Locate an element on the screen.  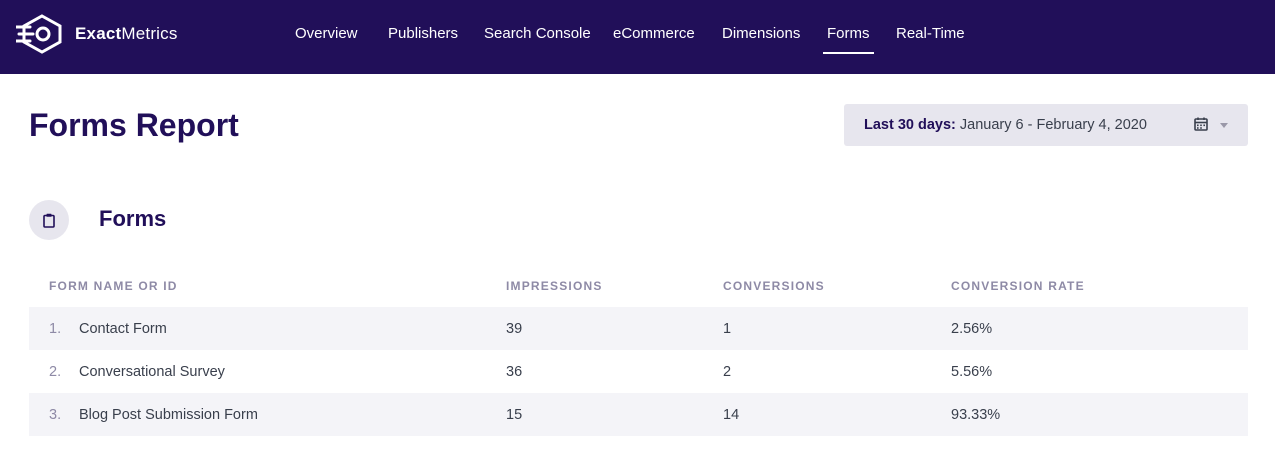
section-title: Forms is located at coordinates (133, 218).